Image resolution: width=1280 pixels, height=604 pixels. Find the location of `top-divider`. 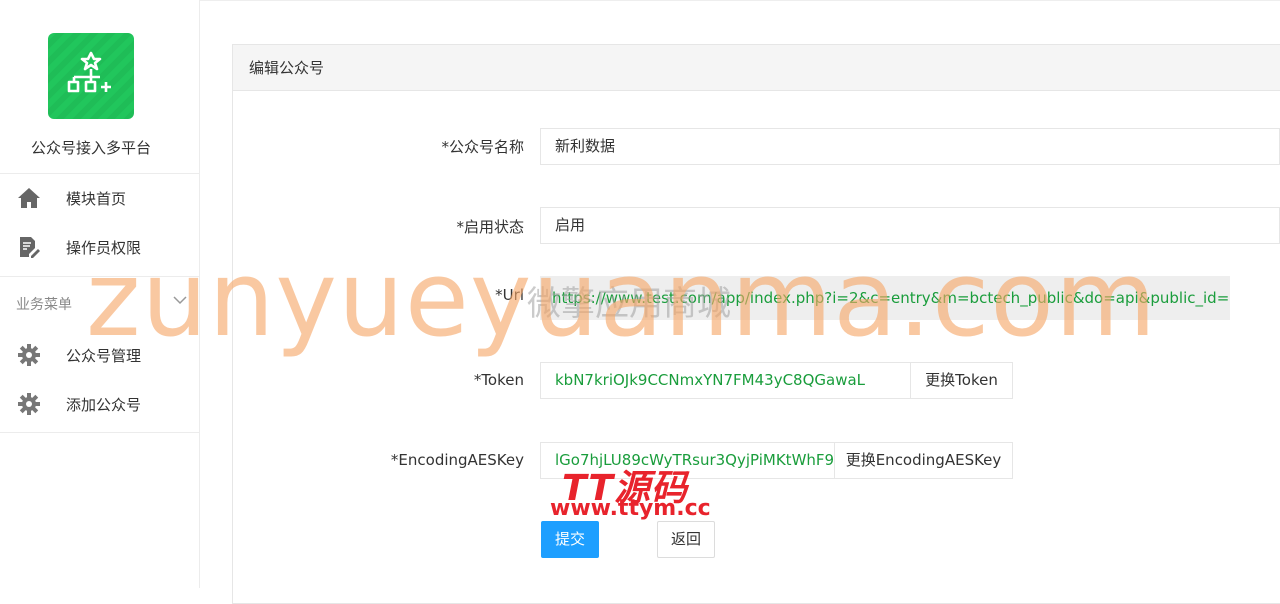

top-divider is located at coordinates (740, 0).